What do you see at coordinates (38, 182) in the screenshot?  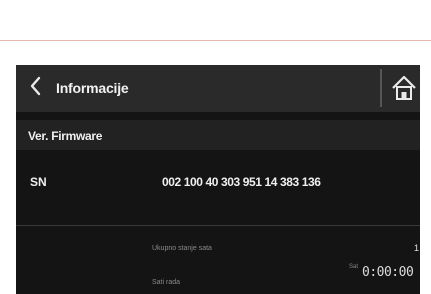 I see `sn-label: SN` at bounding box center [38, 182].